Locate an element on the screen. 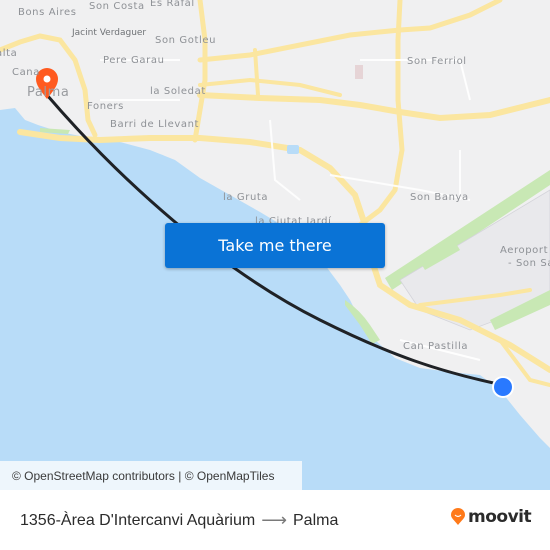 The width and height of the screenshot is (550, 550). place-label: Son Ferriol is located at coordinates (437, 61).